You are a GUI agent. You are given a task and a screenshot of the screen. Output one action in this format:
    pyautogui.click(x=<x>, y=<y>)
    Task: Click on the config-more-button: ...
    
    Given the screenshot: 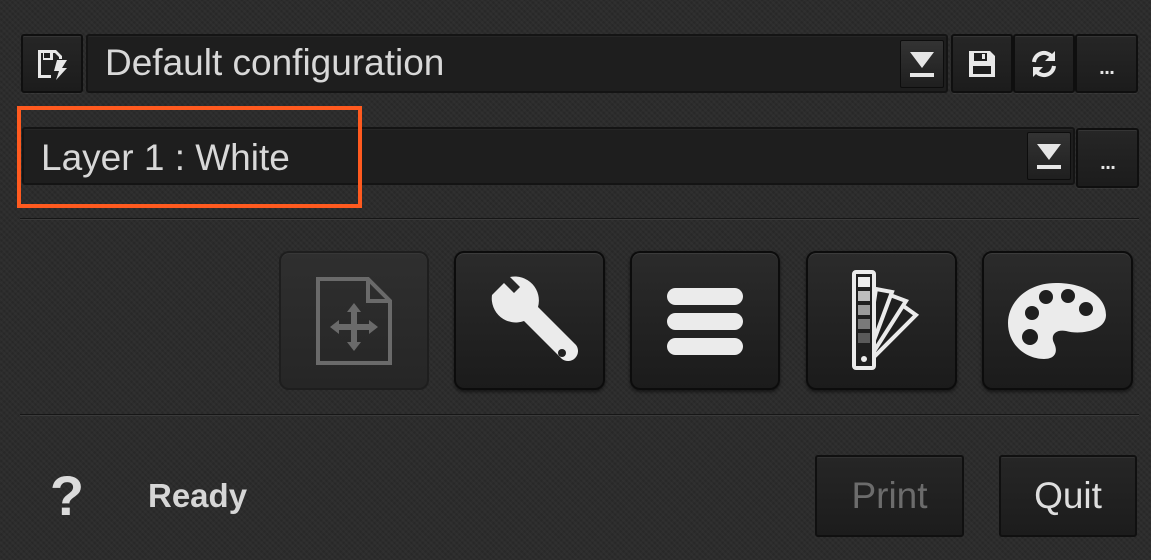 What is the action you would take?
    pyautogui.click(x=1106, y=63)
    